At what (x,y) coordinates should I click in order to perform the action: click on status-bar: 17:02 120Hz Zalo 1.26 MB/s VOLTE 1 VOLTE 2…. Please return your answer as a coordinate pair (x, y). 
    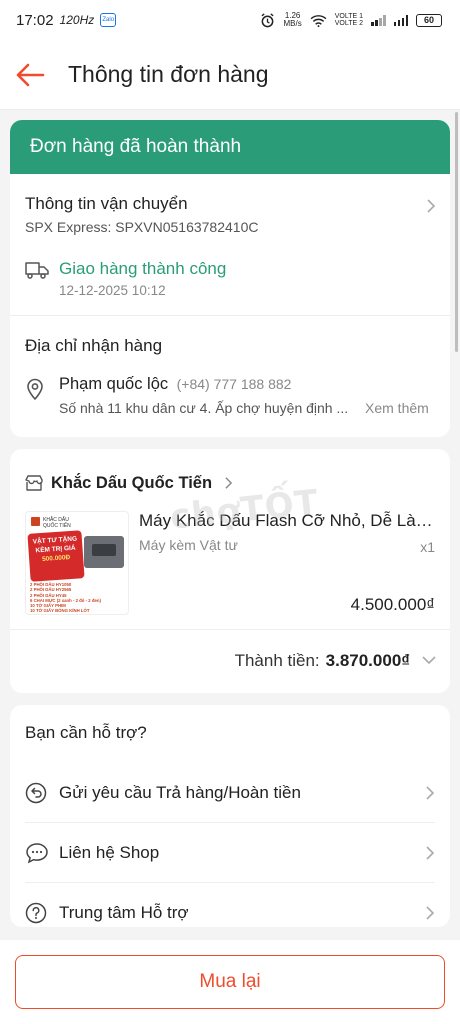
    Looking at the image, I should click on (230, 20).